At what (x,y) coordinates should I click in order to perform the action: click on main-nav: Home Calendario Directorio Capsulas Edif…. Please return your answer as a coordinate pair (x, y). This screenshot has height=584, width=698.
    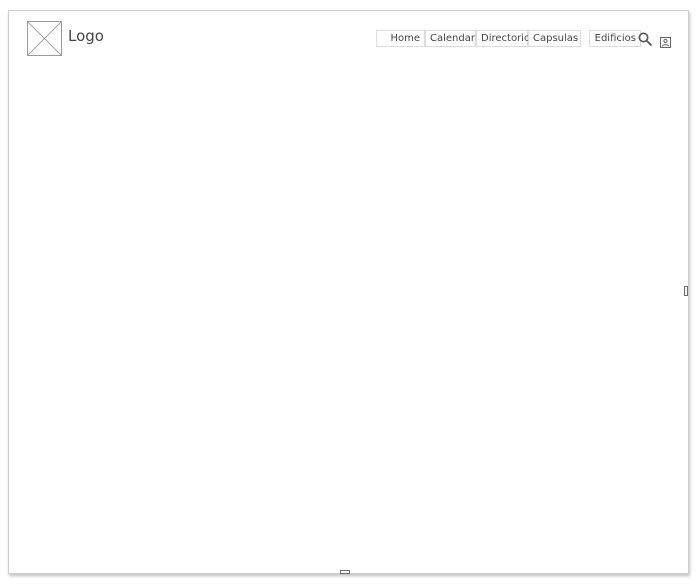
    Looking at the image, I should click on (508, 38).